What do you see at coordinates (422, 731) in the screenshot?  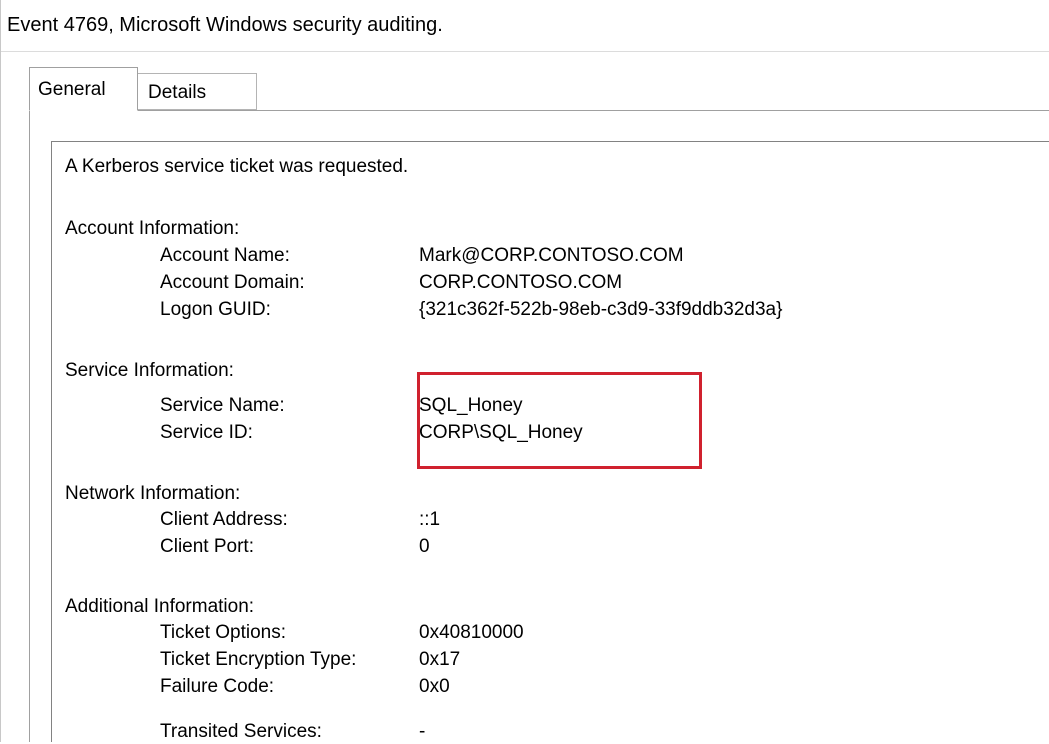 I see `transited-services-value: -` at bounding box center [422, 731].